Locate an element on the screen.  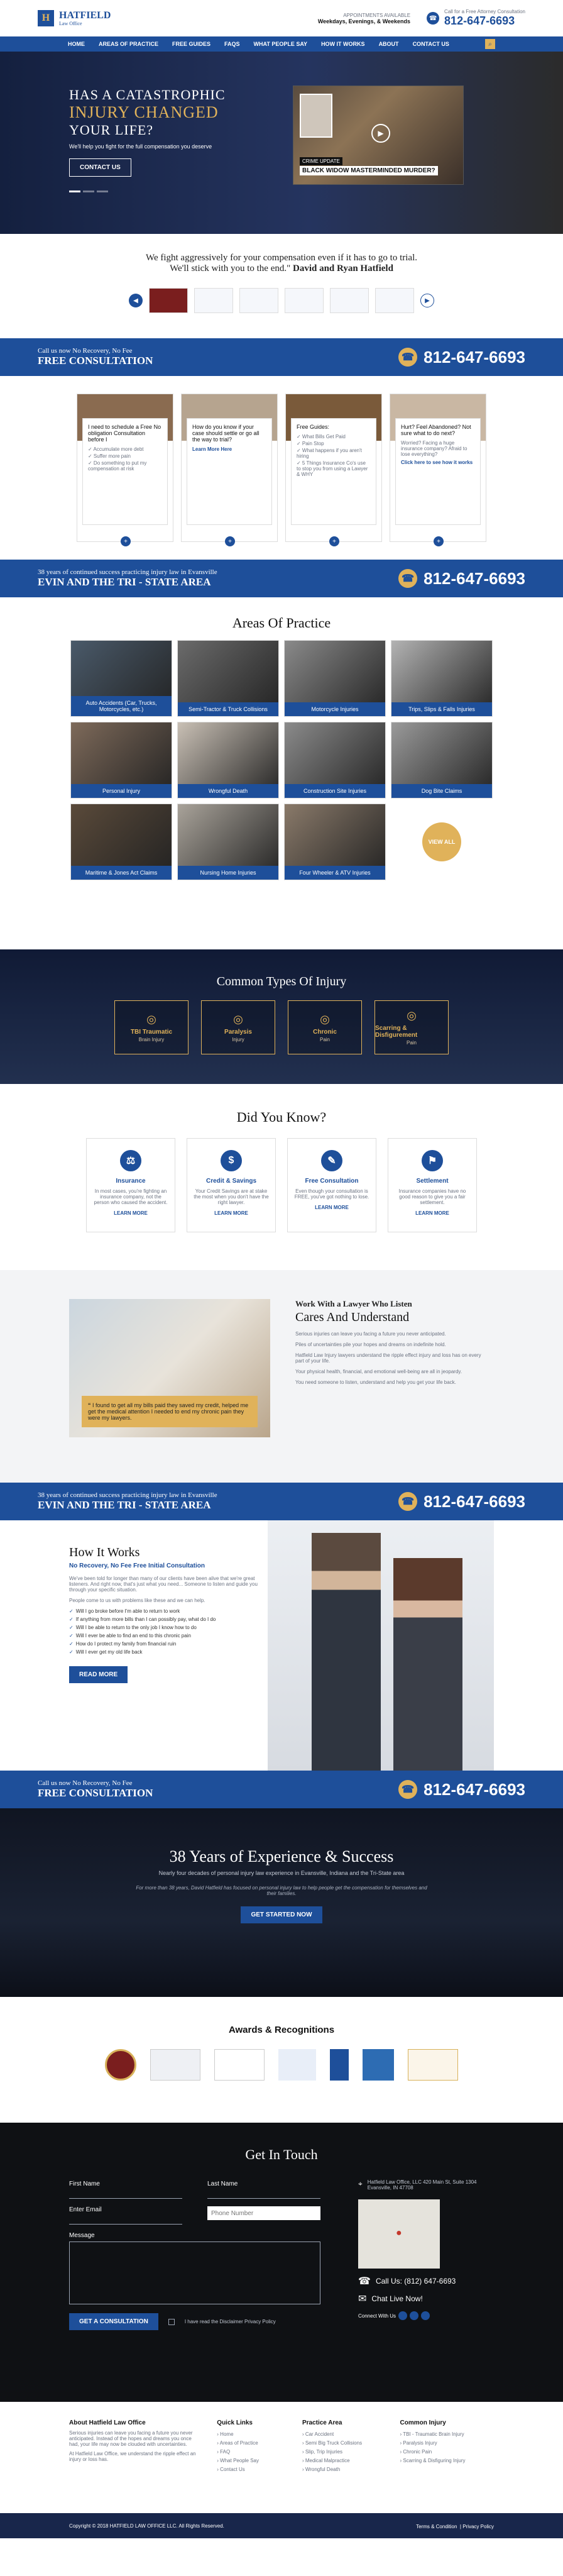
injury-tile: ◎ Chronic Pain is located at coordinates (325, 1027).